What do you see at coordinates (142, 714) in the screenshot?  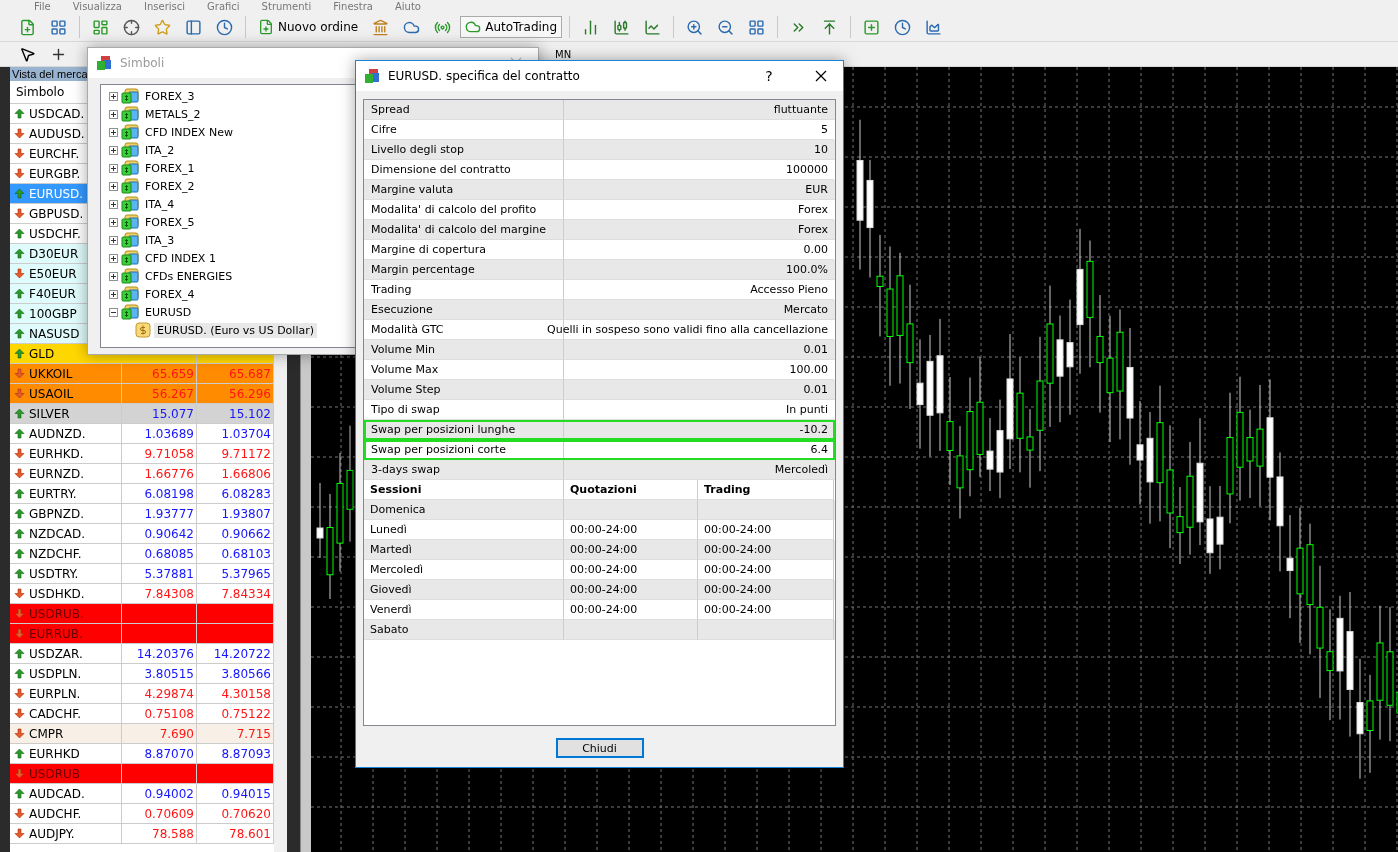 I see `quote-row: CADCHF. 0.75108 0.75122` at bounding box center [142, 714].